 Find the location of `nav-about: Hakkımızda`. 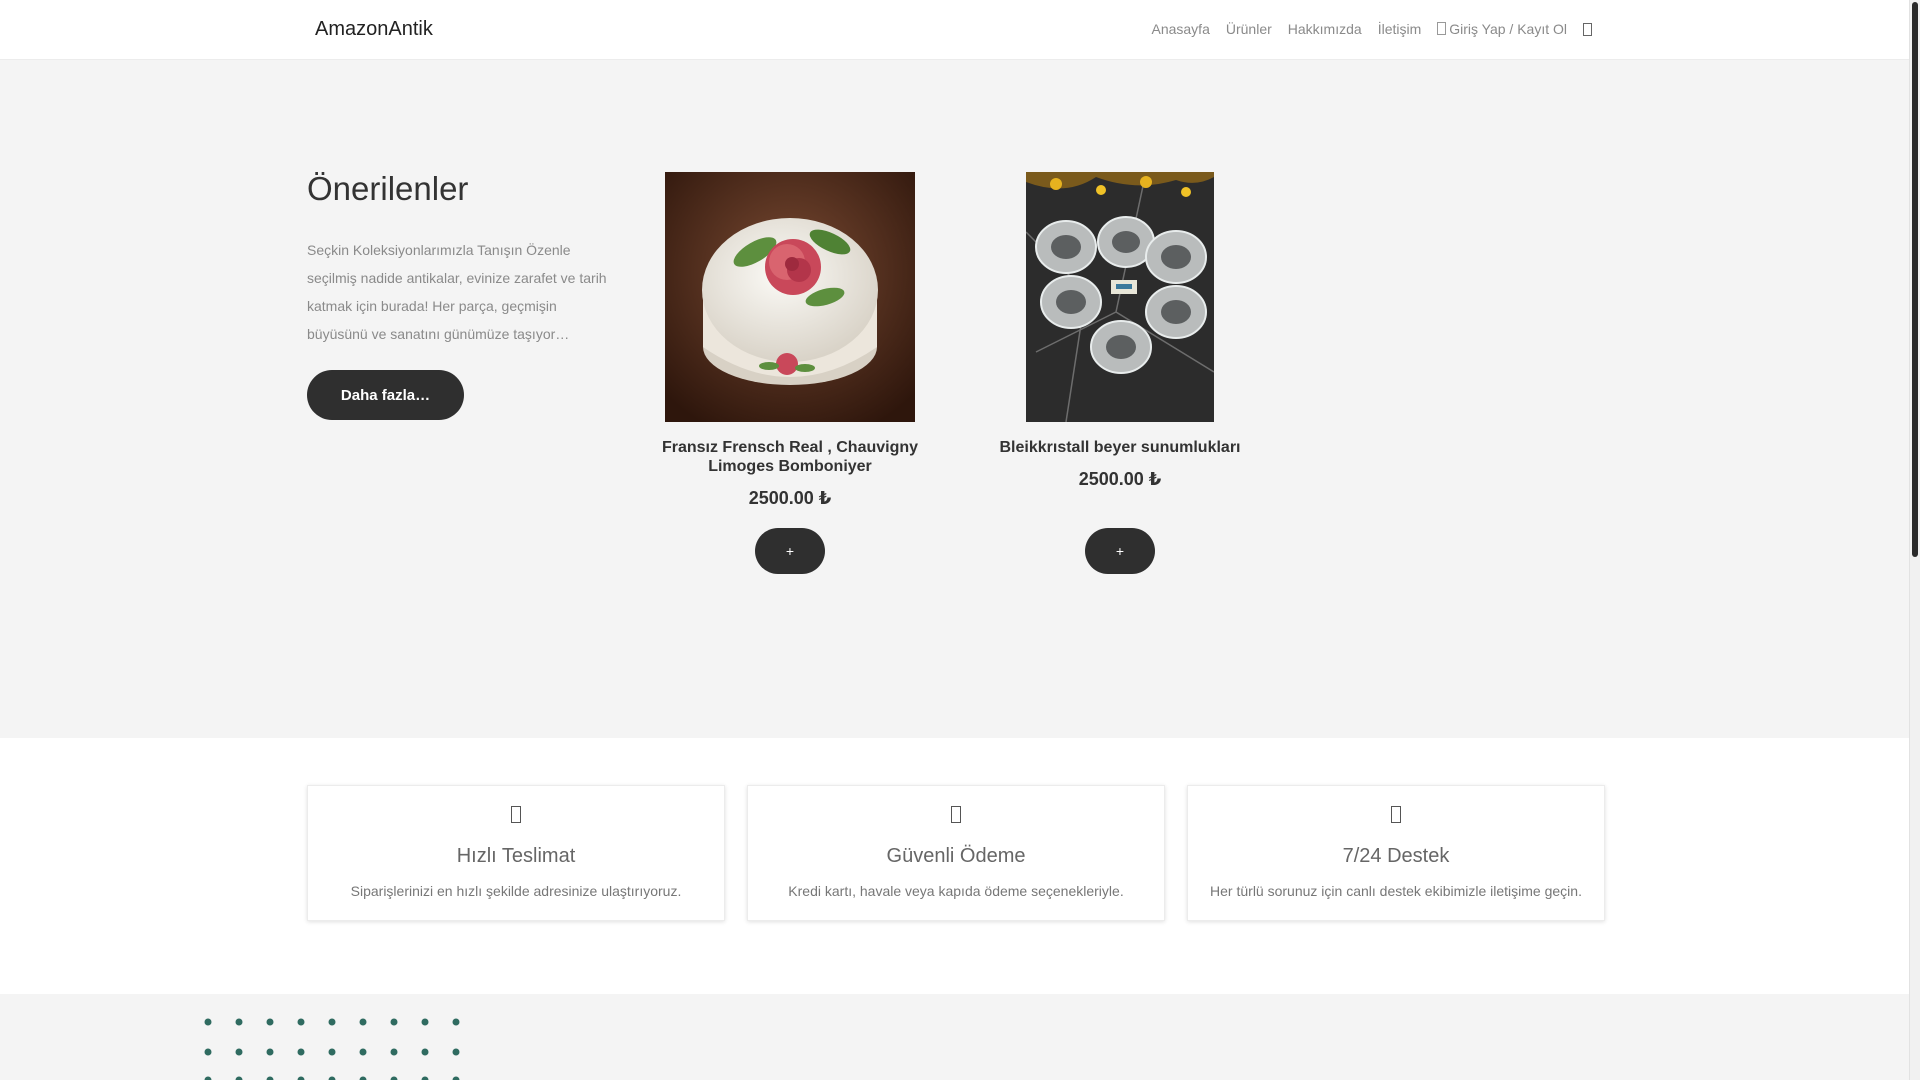

nav-about: Hakkımızda is located at coordinates (1325, 29).